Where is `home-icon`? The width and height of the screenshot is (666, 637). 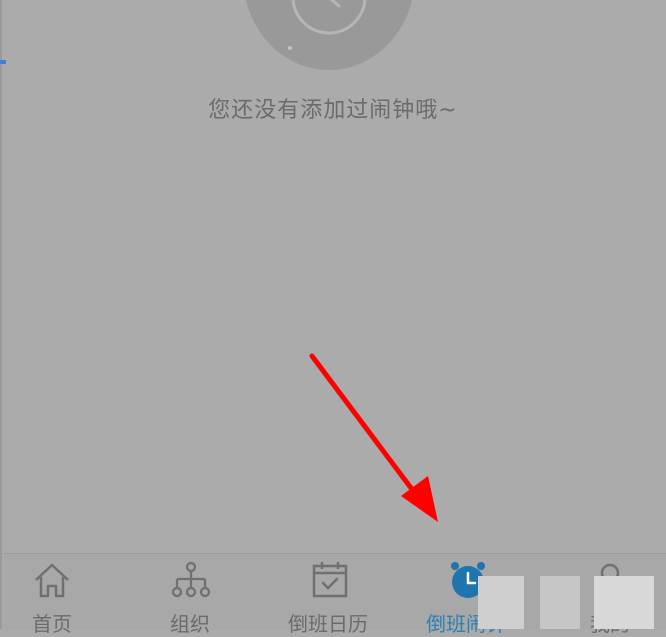
home-icon is located at coordinates (52, 580).